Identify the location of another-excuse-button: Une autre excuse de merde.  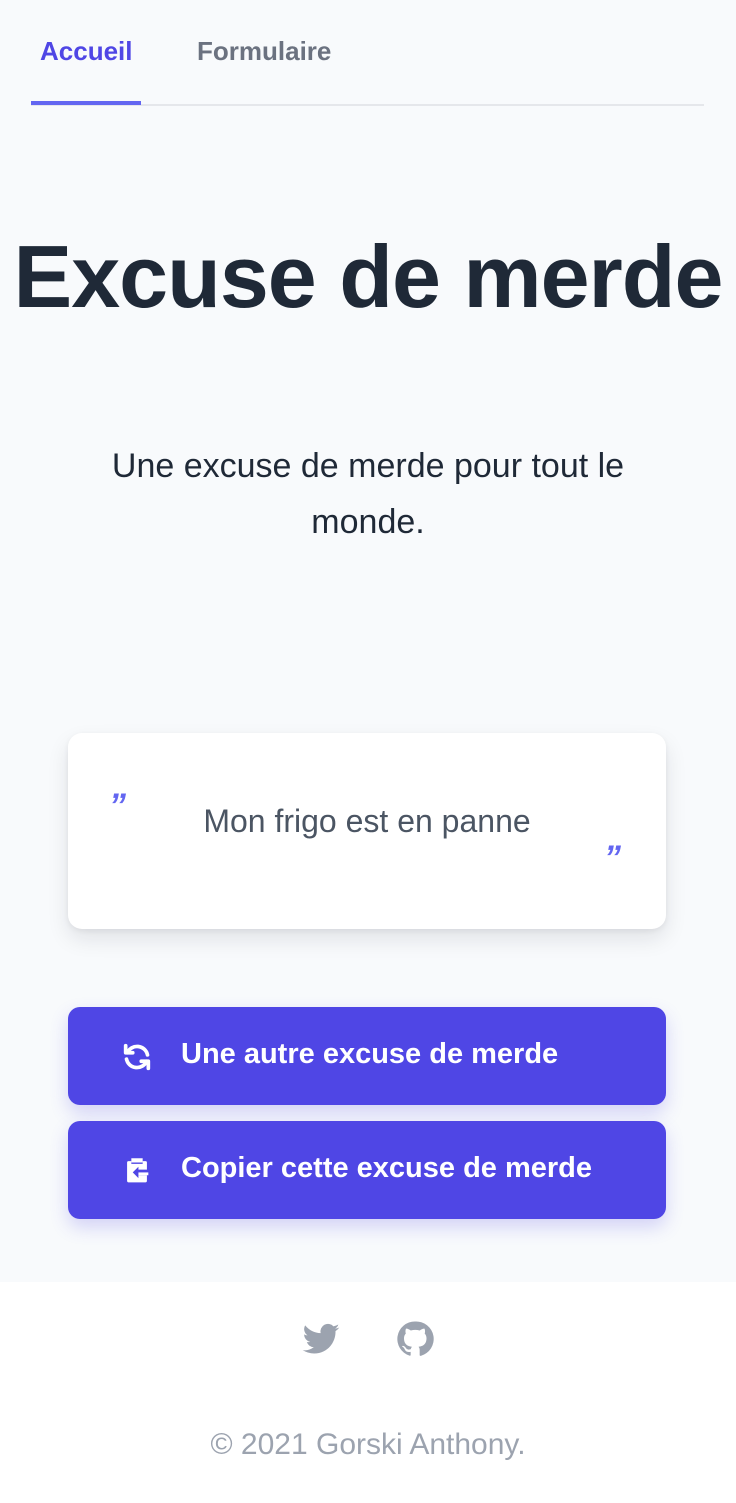
(367, 1056).